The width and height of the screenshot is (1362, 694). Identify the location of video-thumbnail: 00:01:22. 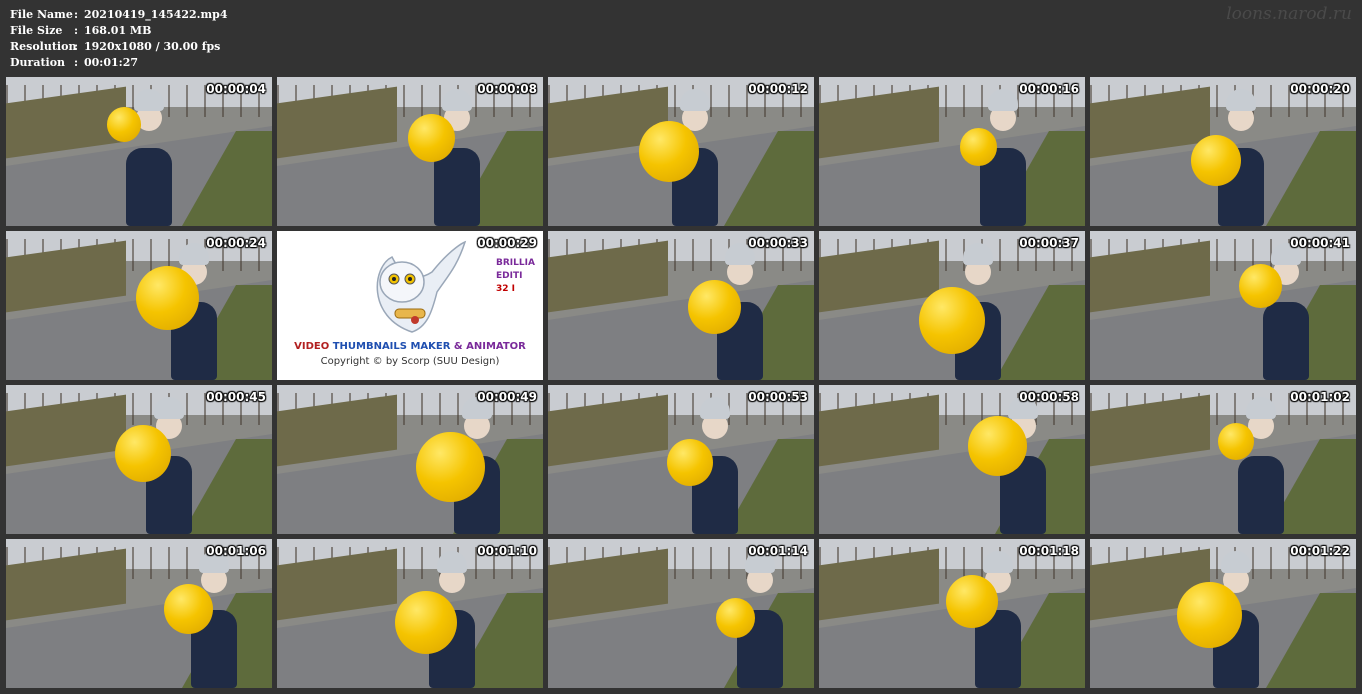
(1223, 613).